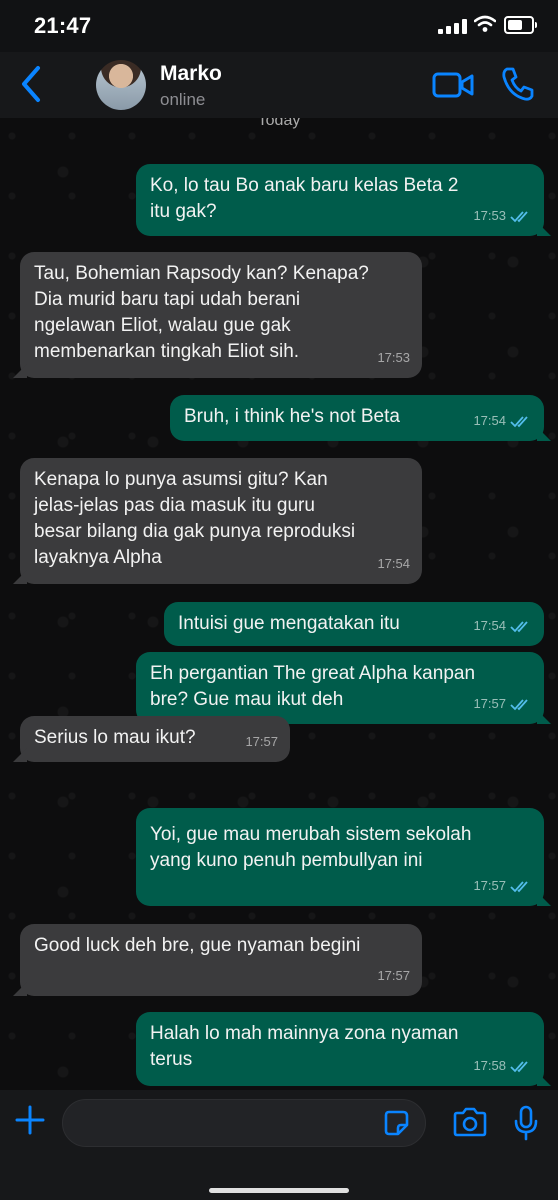 This screenshot has width=558, height=1200. What do you see at coordinates (470, 1122) in the screenshot?
I see `camera-icon` at bounding box center [470, 1122].